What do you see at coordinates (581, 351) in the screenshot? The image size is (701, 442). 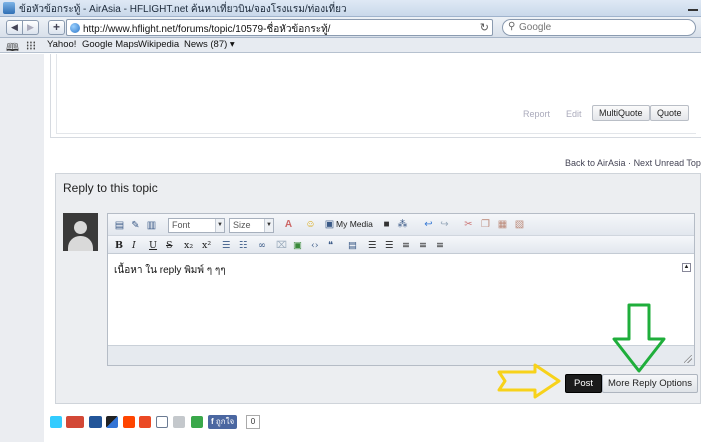 I see `annotation-overlay` at bounding box center [581, 351].